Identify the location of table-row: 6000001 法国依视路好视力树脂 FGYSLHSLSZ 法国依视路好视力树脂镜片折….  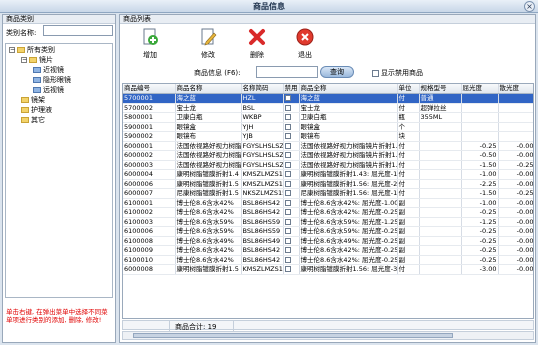
(328, 146).